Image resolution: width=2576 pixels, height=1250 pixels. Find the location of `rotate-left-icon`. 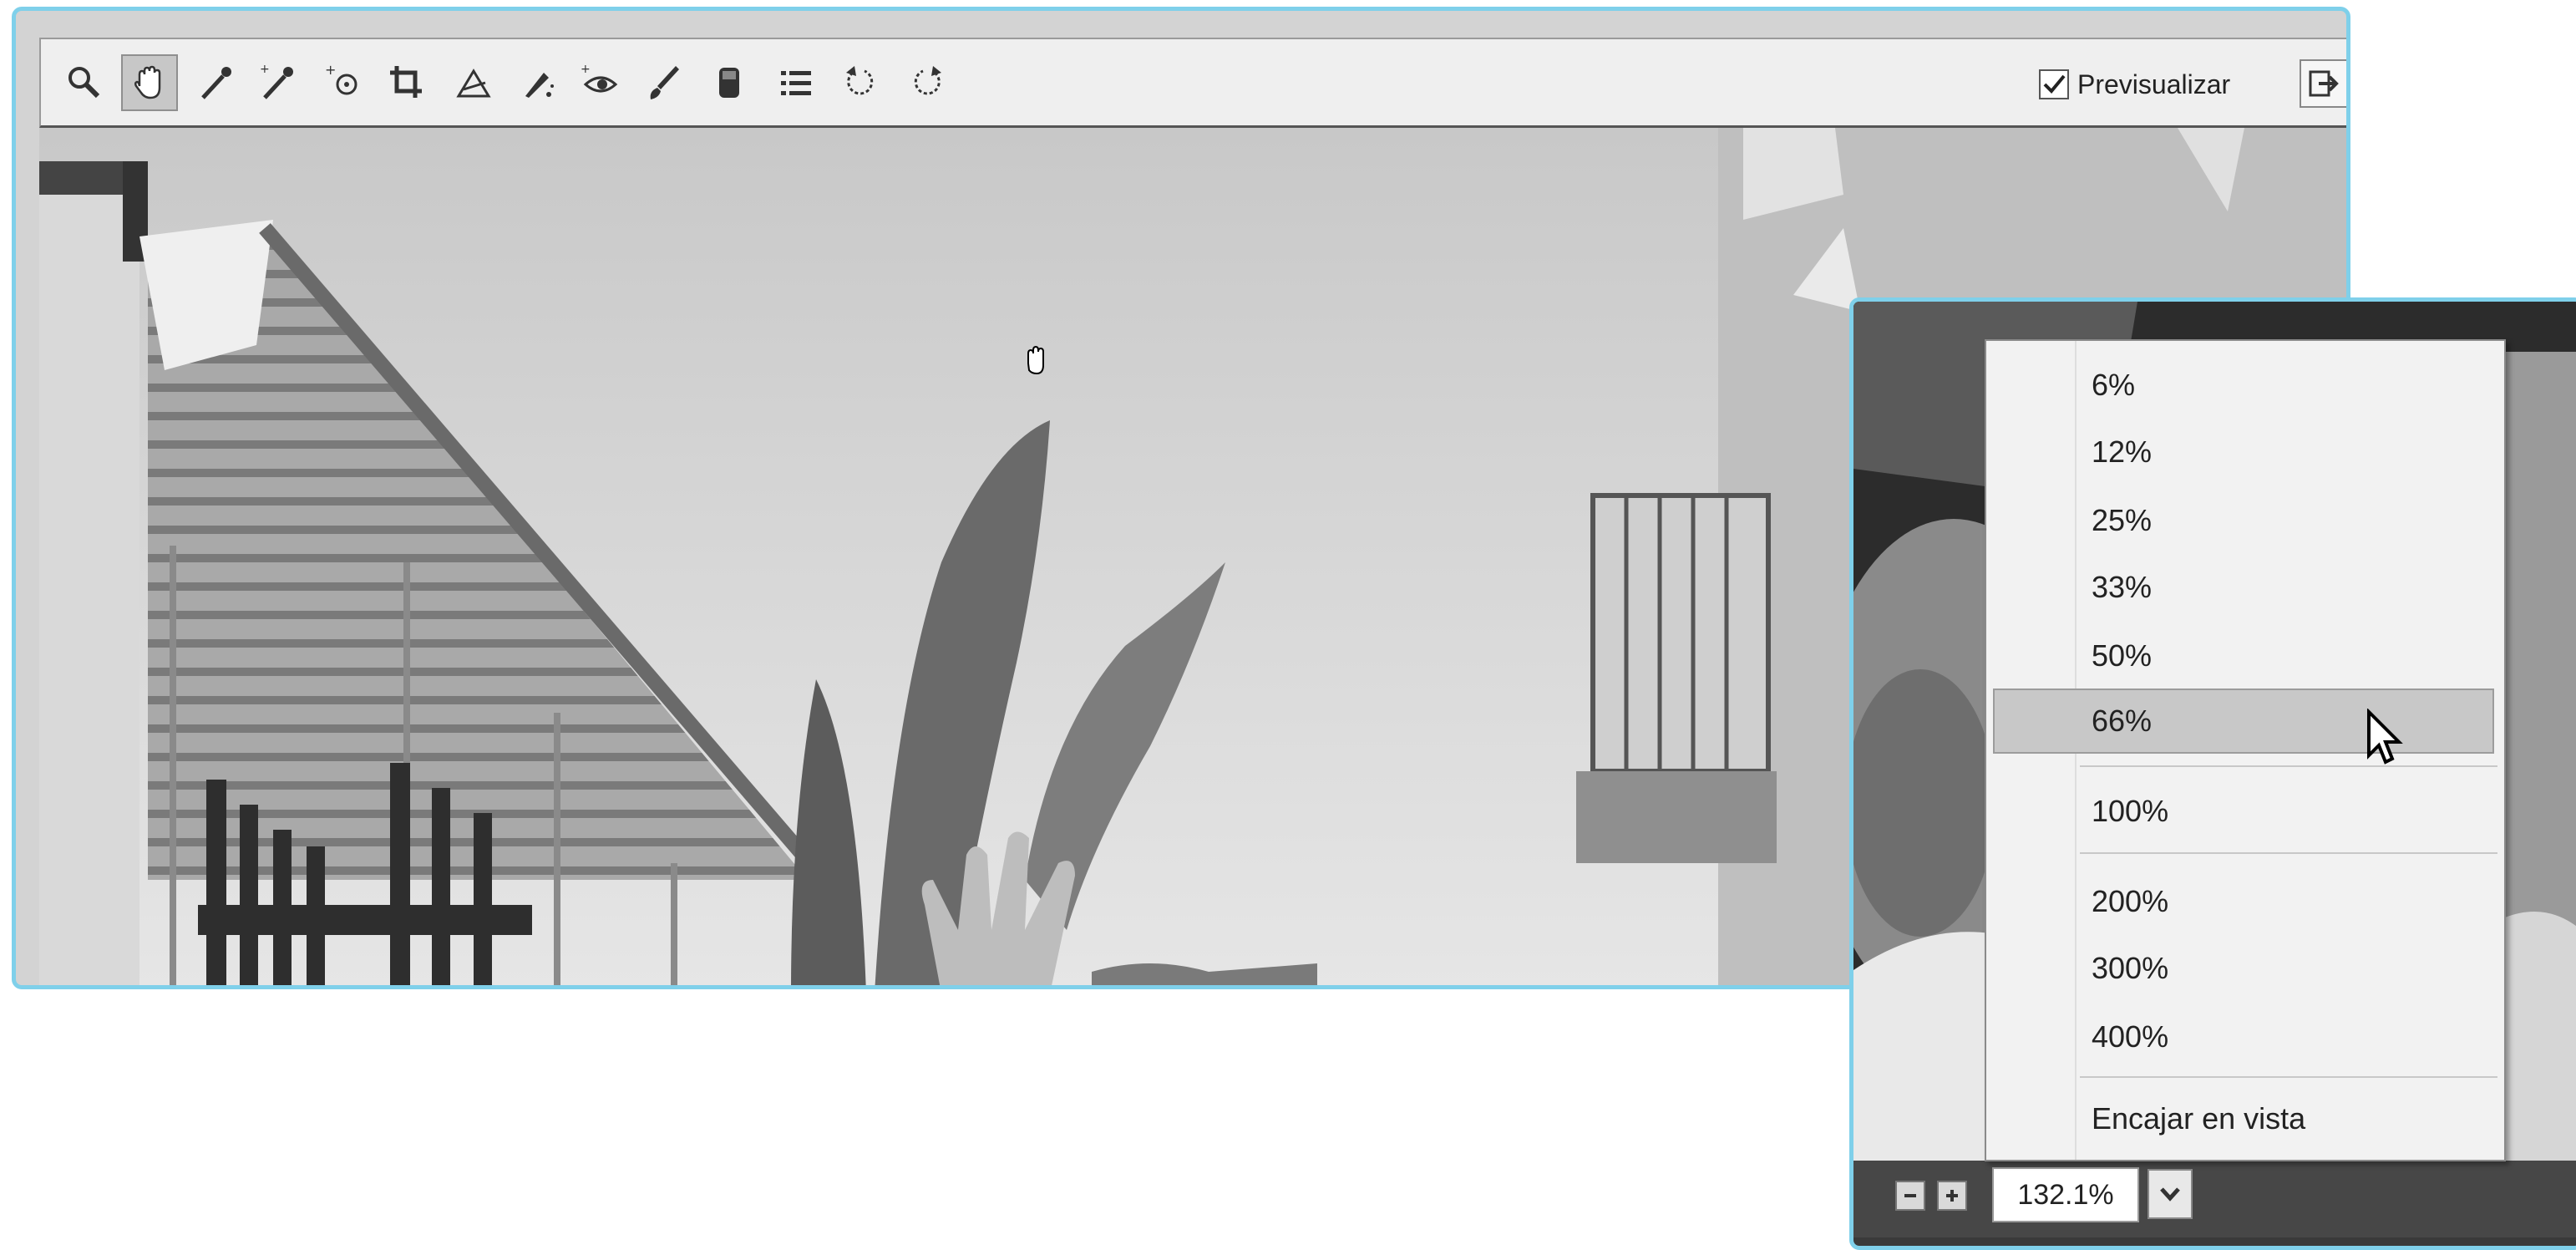

rotate-left-icon is located at coordinates (862, 82).